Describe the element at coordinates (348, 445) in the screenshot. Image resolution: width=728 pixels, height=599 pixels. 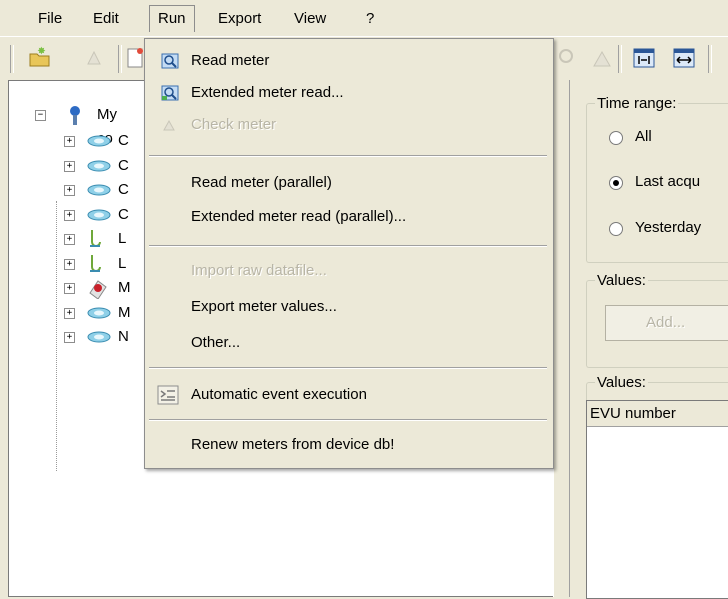
I see `menu-item-renew-meters: Renew meters from device db!` at that location.